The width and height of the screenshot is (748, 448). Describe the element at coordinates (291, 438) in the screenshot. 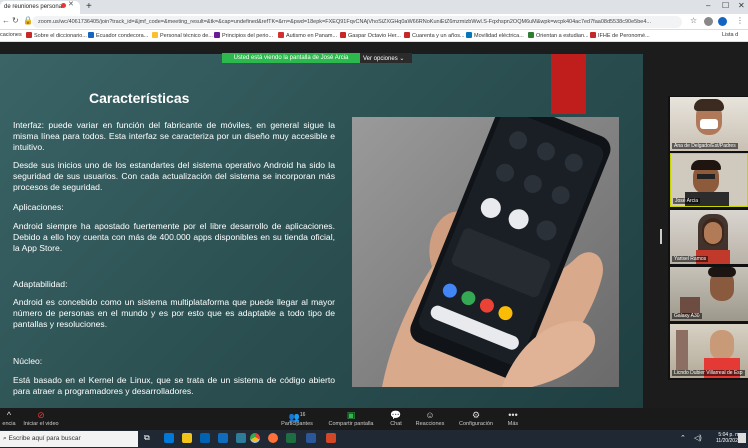

I see `excel-icon` at that location.